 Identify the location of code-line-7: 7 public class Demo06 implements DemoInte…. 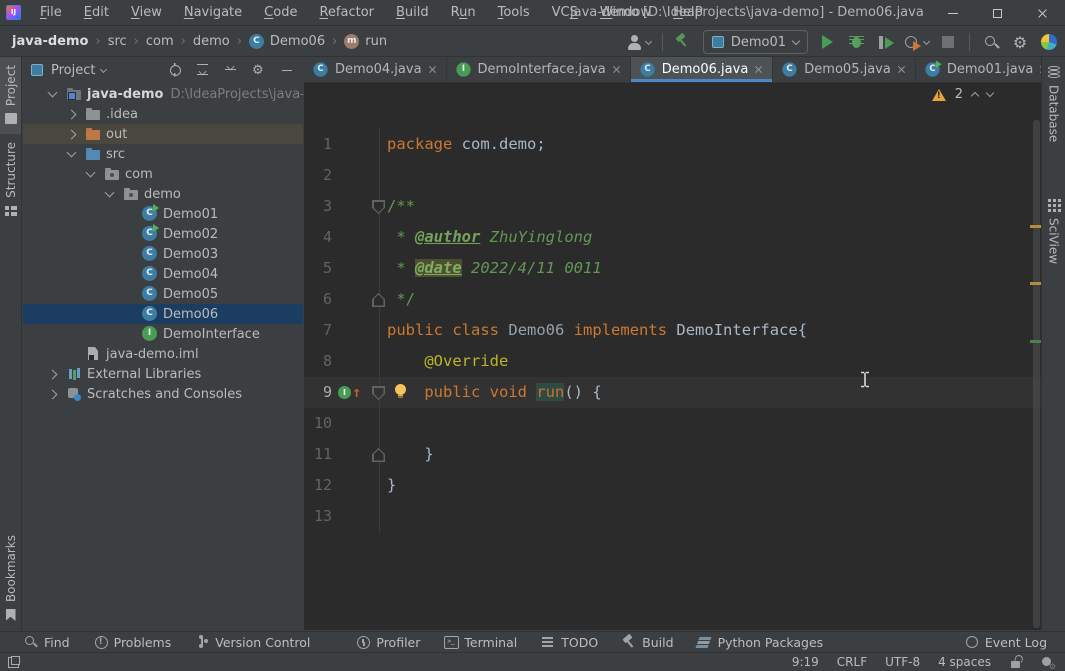
(672, 330).